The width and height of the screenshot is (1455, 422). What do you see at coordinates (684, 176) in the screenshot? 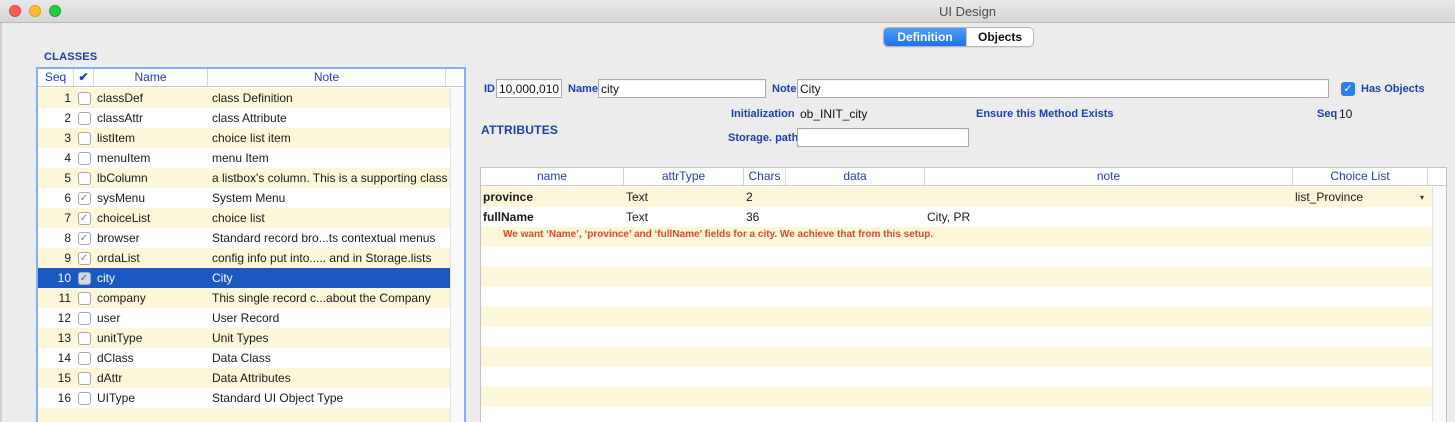
I see `column-header-attrtype: attrType` at bounding box center [684, 176].